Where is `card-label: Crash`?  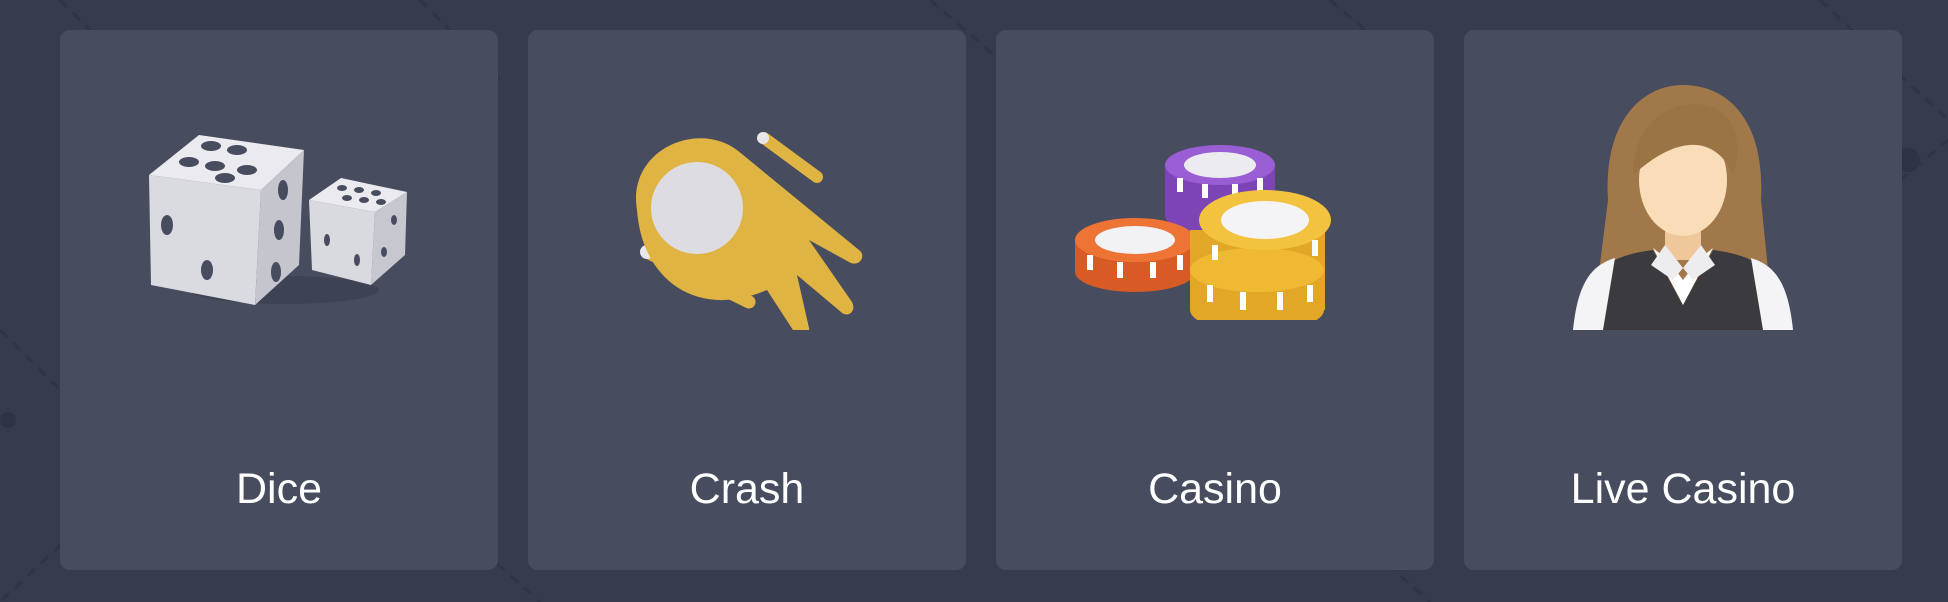 card-label: Crash is located at coordinates (747, 489).